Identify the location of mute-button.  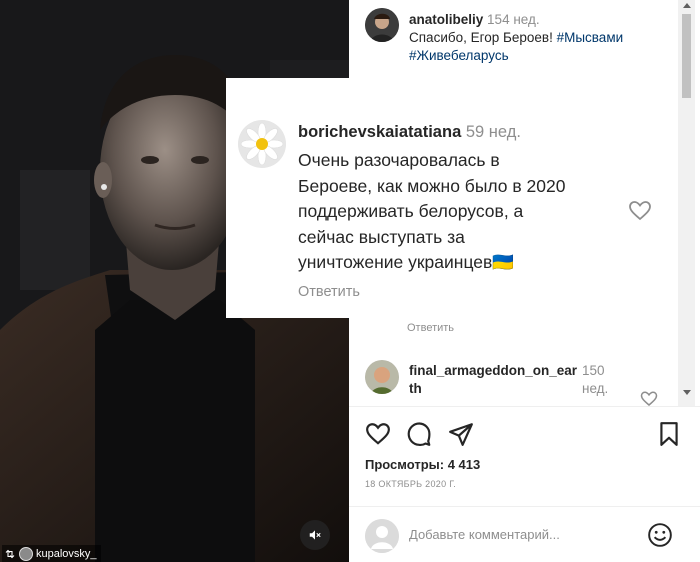
(315, 535).